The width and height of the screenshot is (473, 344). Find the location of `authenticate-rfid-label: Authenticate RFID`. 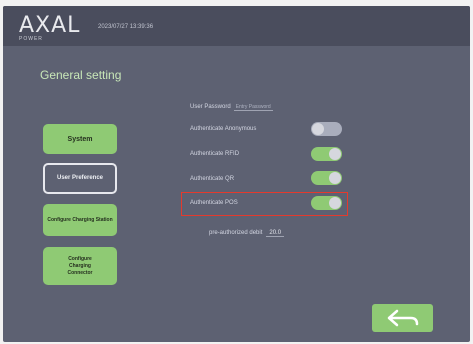

authenticate-rfid-label: Authenticate RFID is located at coordinates (215, 154).